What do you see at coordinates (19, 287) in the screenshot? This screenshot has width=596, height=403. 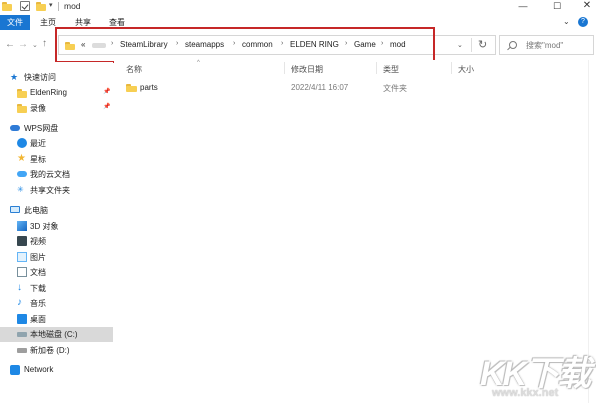 I see `download-icon: ↓` at bounding box center [19, 287].